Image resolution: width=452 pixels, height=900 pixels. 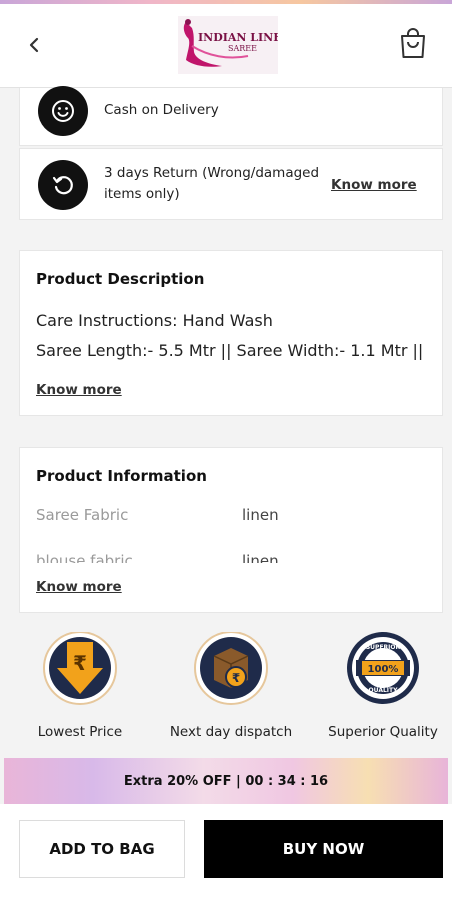 What do you see at coordinates (80, 732) in the screenshot?
I see `badge-label: Lowest Price` at bounding box center [80, 732].